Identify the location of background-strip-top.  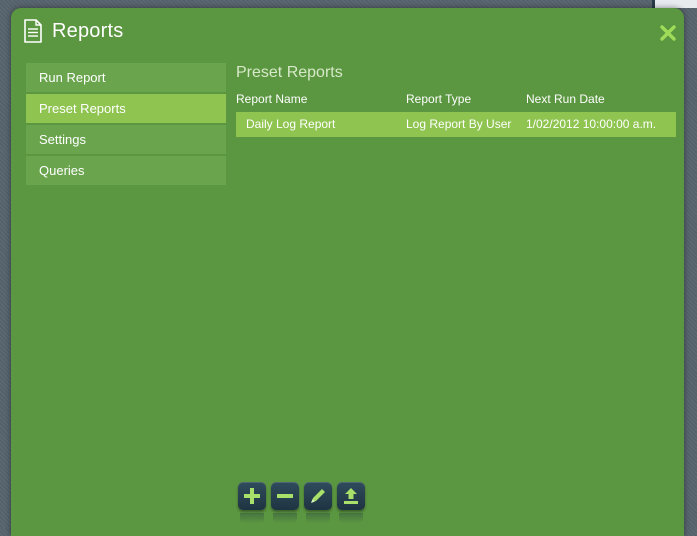
(676, 4).